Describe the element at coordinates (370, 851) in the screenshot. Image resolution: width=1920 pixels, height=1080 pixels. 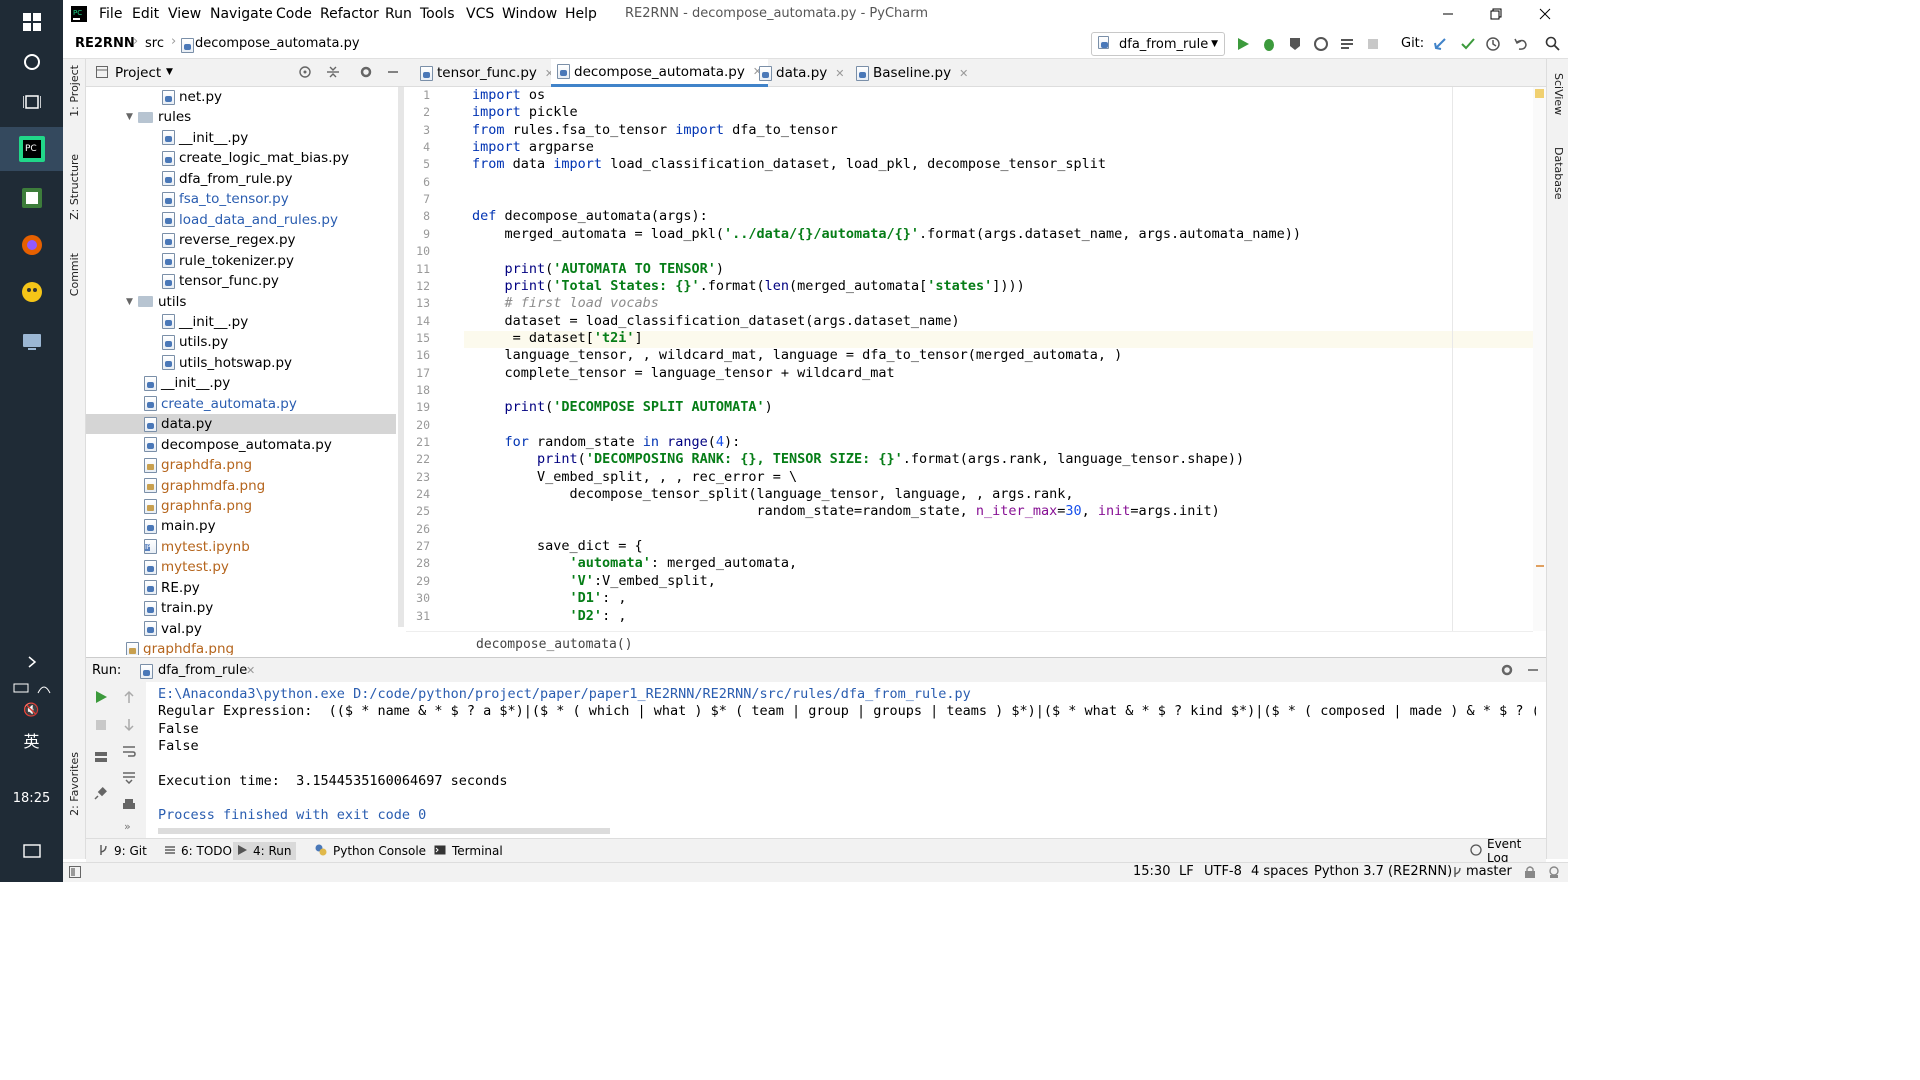
I see `tool-tab-python-console: Python Console` at that location.